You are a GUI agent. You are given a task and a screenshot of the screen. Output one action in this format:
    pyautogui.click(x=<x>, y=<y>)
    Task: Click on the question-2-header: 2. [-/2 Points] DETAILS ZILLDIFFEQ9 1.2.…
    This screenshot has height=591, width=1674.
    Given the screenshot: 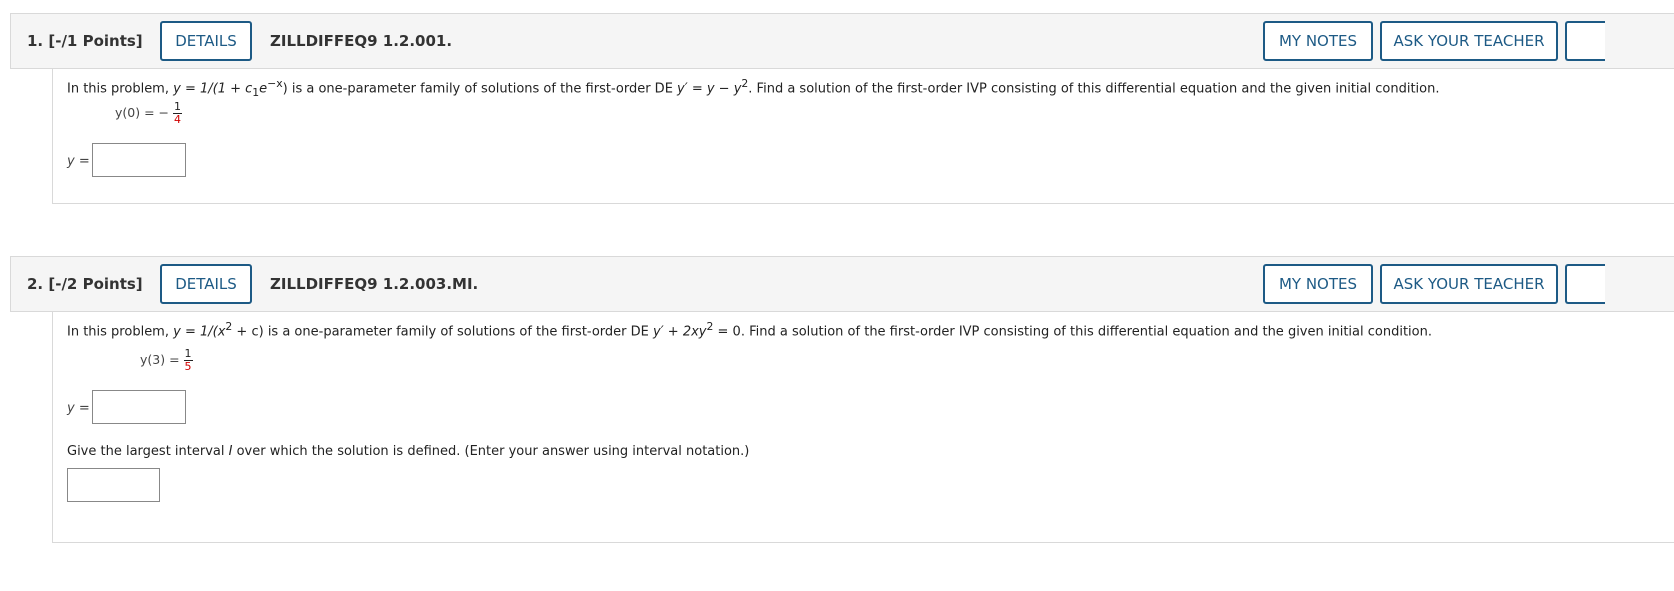 What is the action you would take?
    pyautogui.click(x=842, y=284)
    